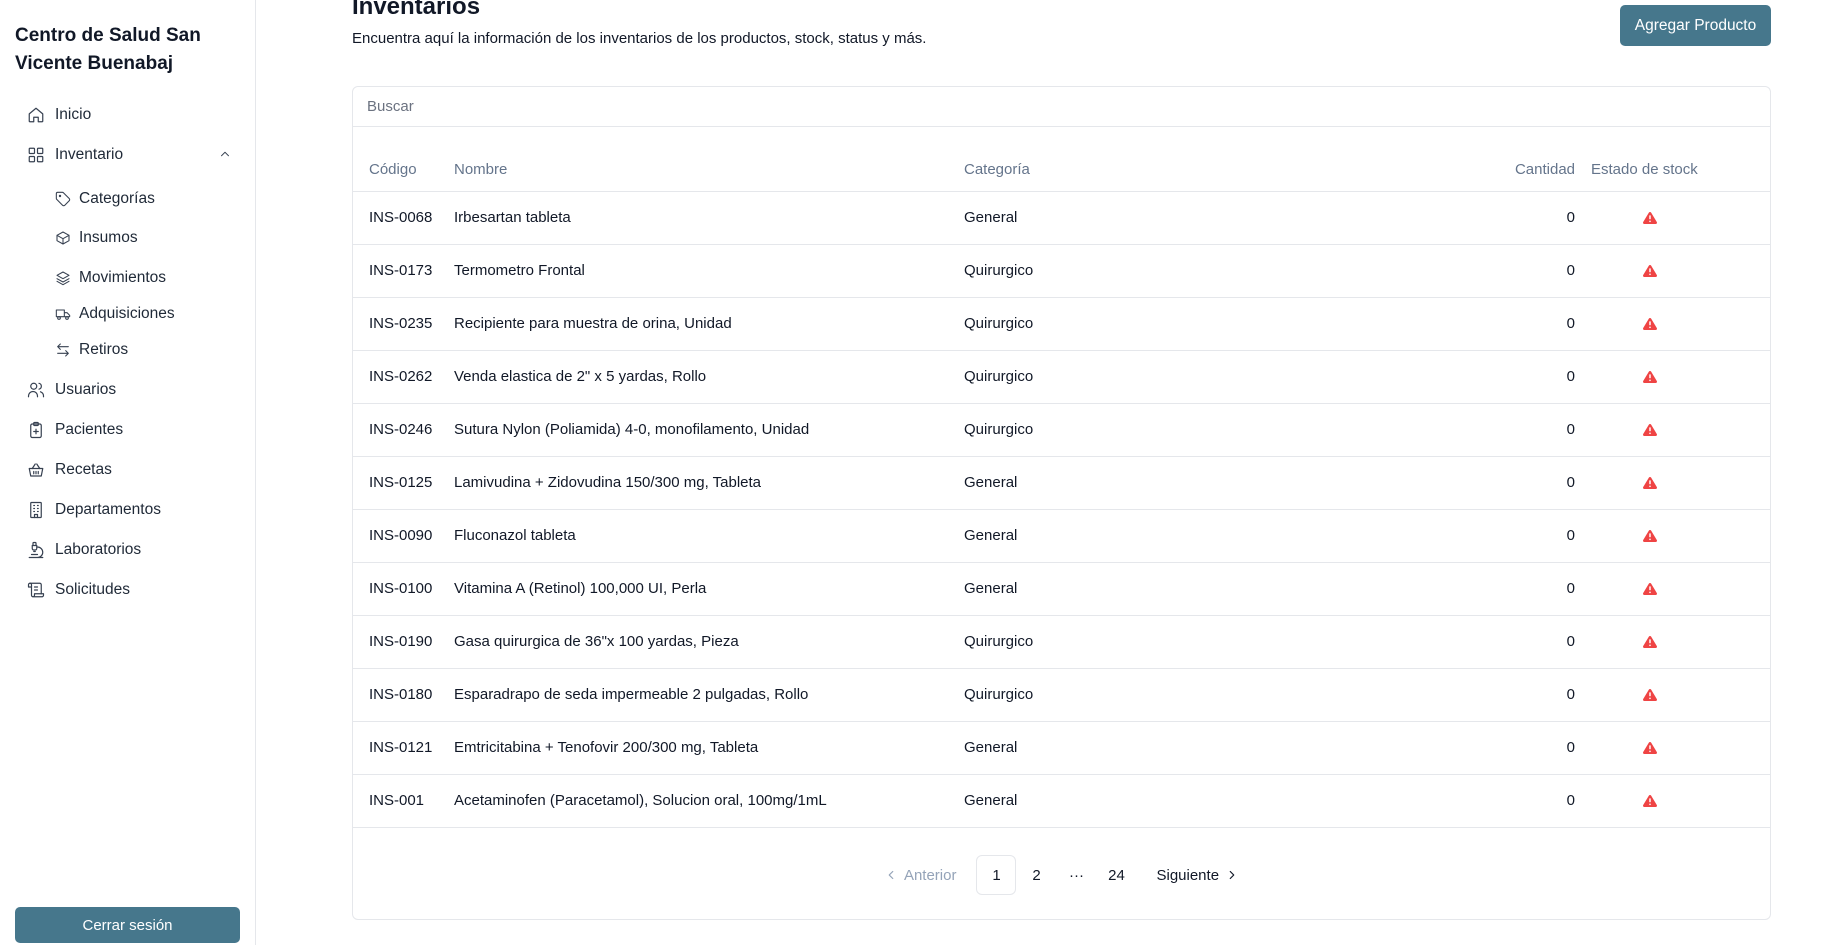 The image size is (1826, 945). I want to click on previous-page-button: Anterior, so click(920, 875).